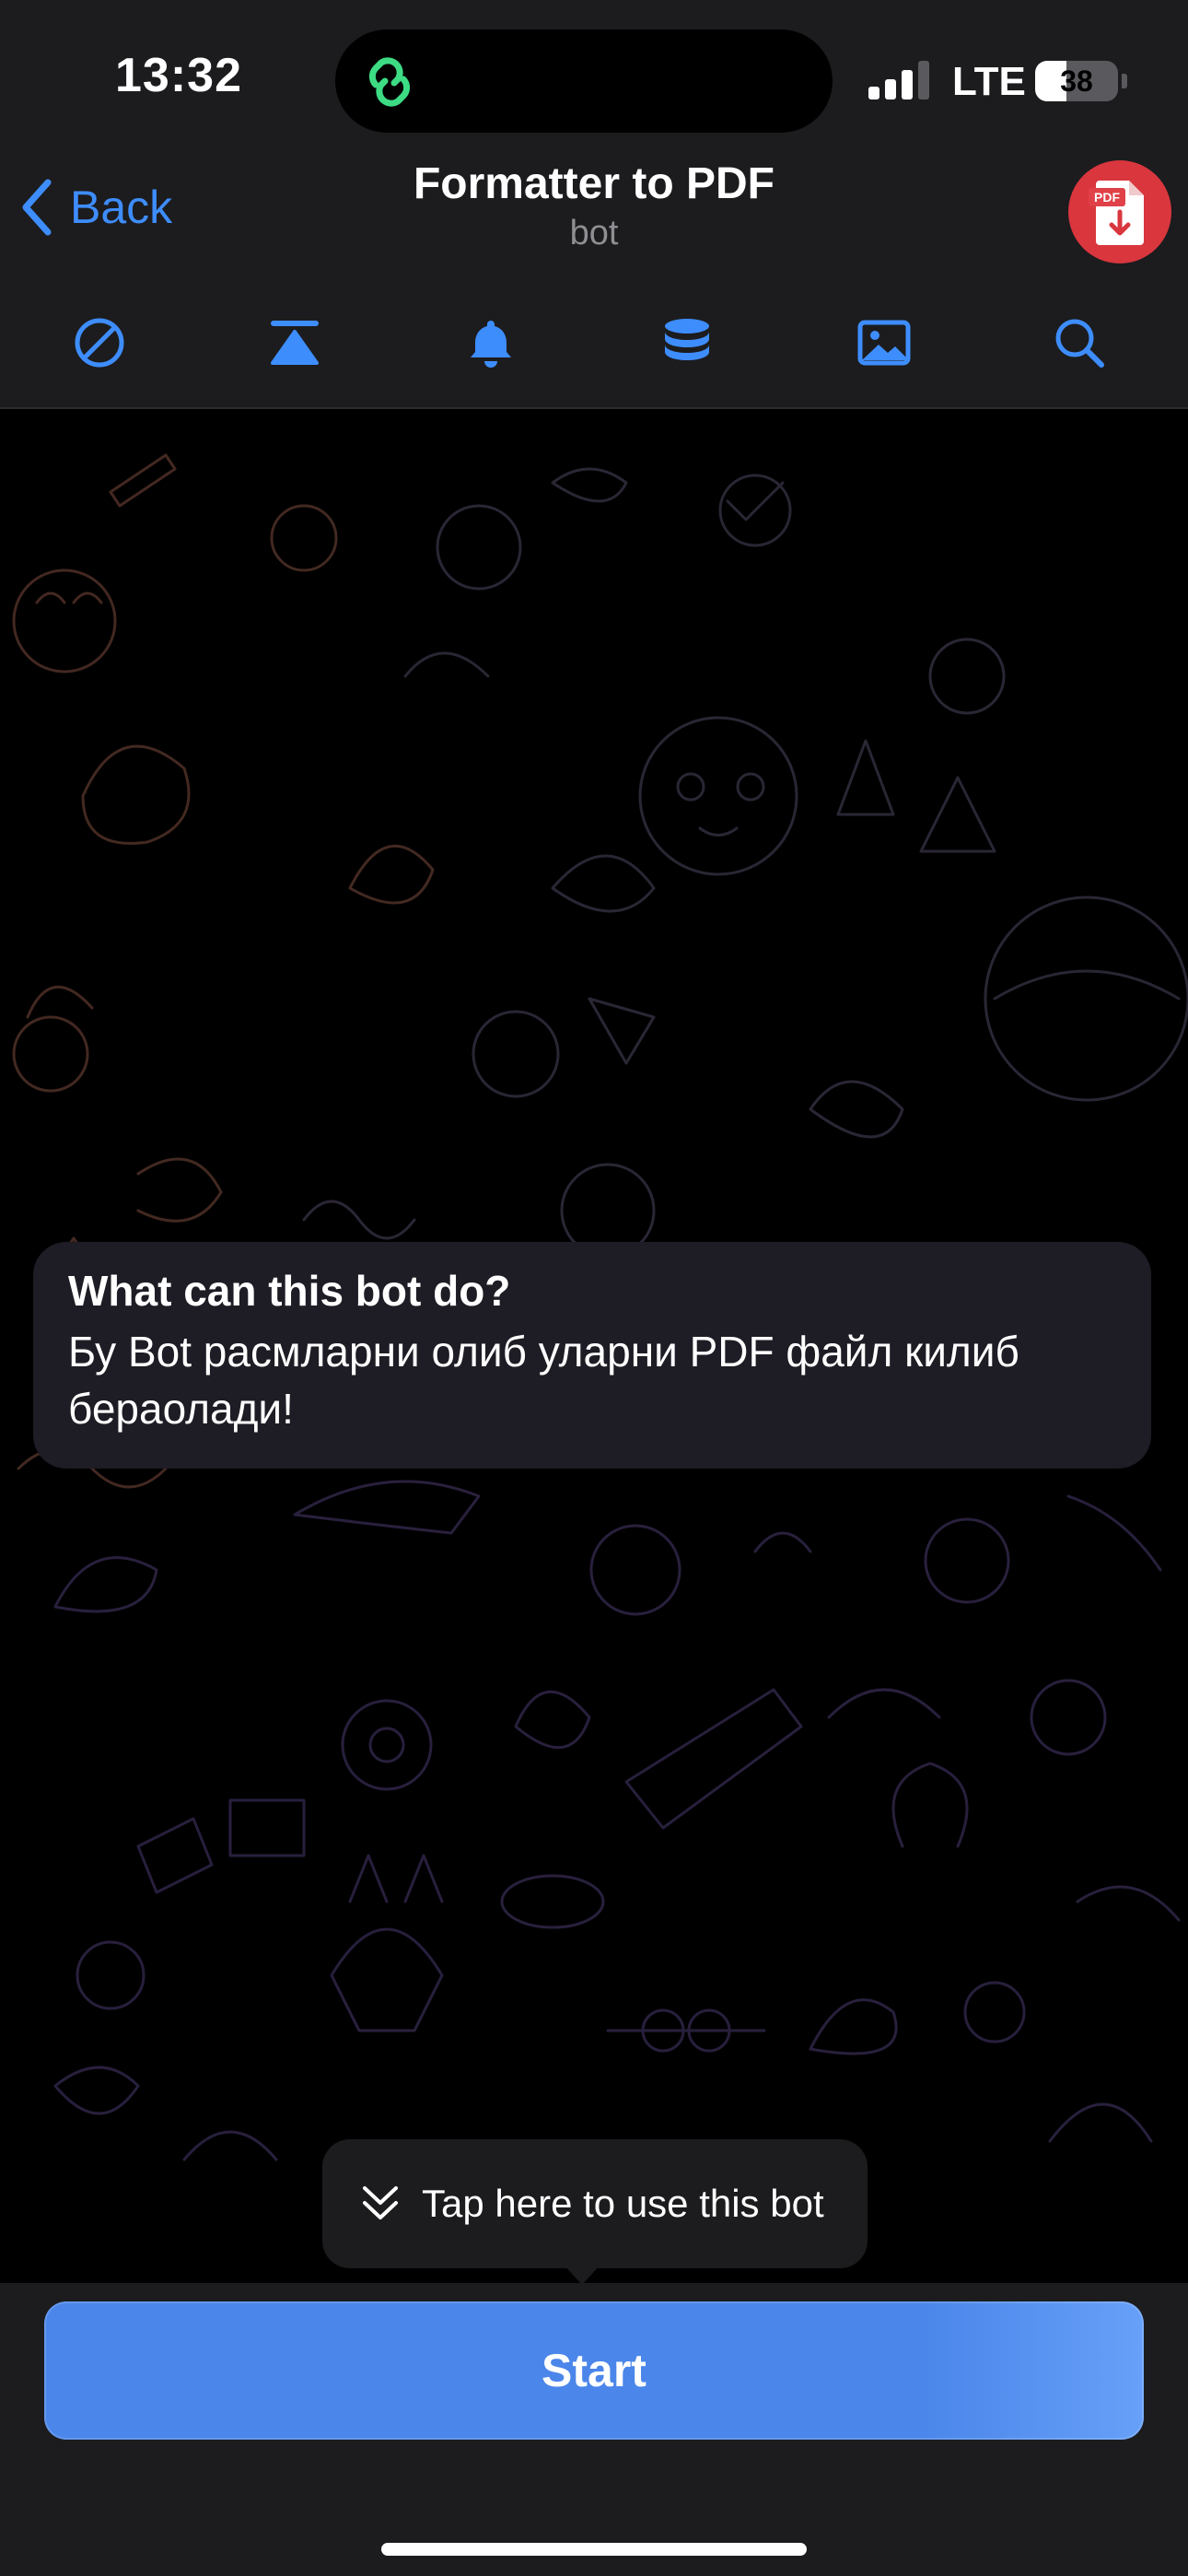  What do you see at coordinates (490, 342) in the screenshot?
I see `bell-icon` at bounding box center [490, 342].